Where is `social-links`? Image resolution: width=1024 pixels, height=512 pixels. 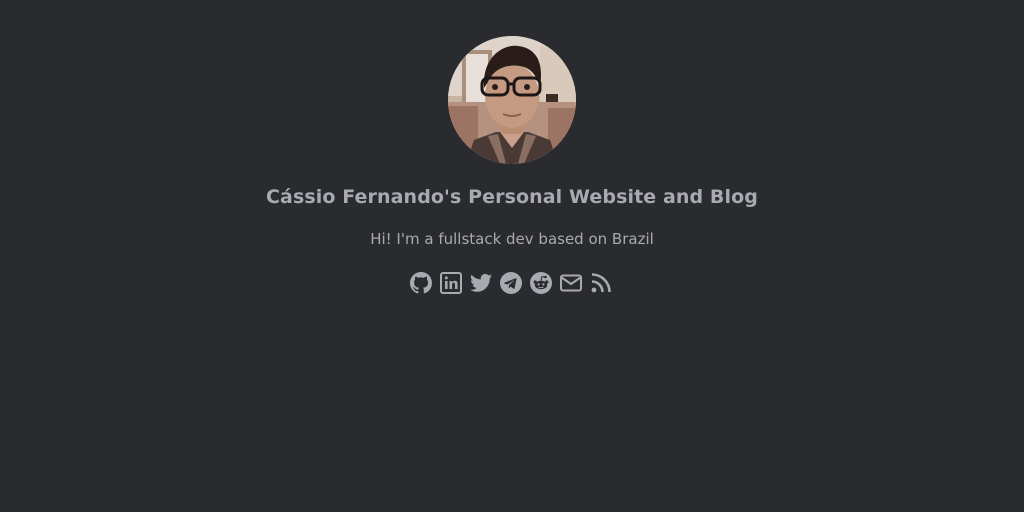
social-links is located at coordinates (511, 283).